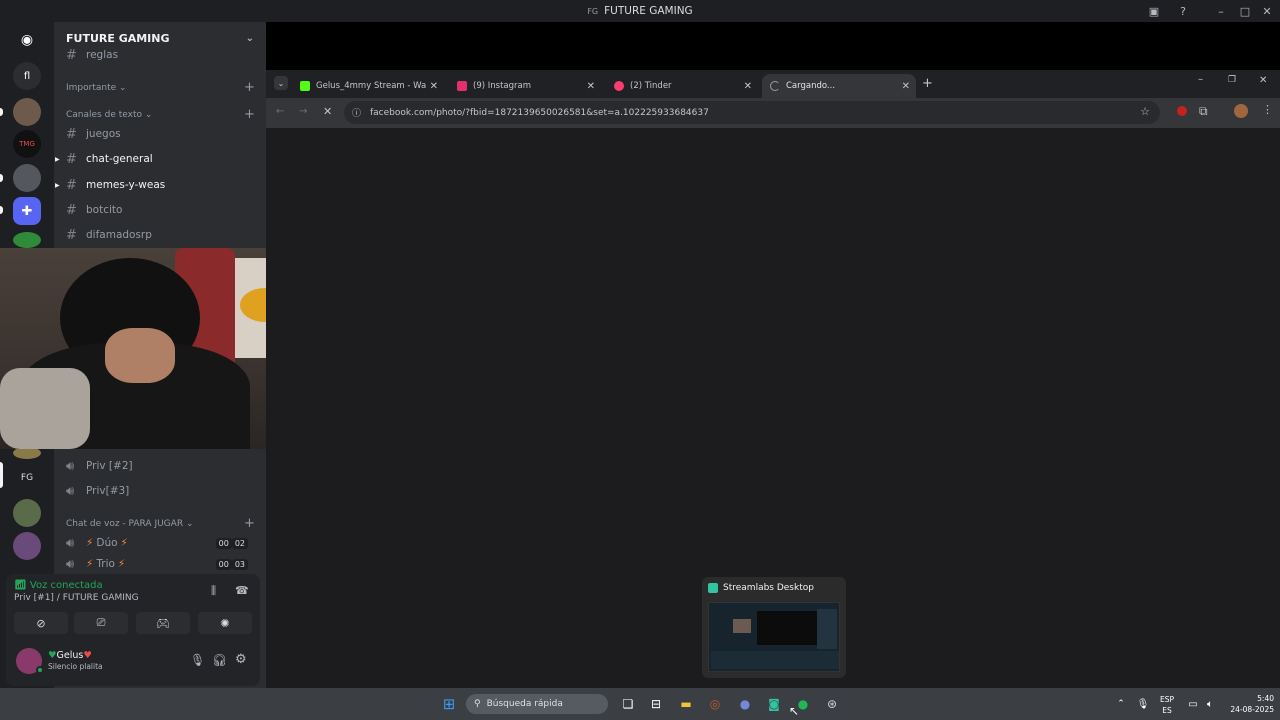 This screenshot has height=720, width=1280. What do you see at coordinates (656, 704) in the screenshot?
I see `store-icon: ⊟` at bounding box center [656, 704].